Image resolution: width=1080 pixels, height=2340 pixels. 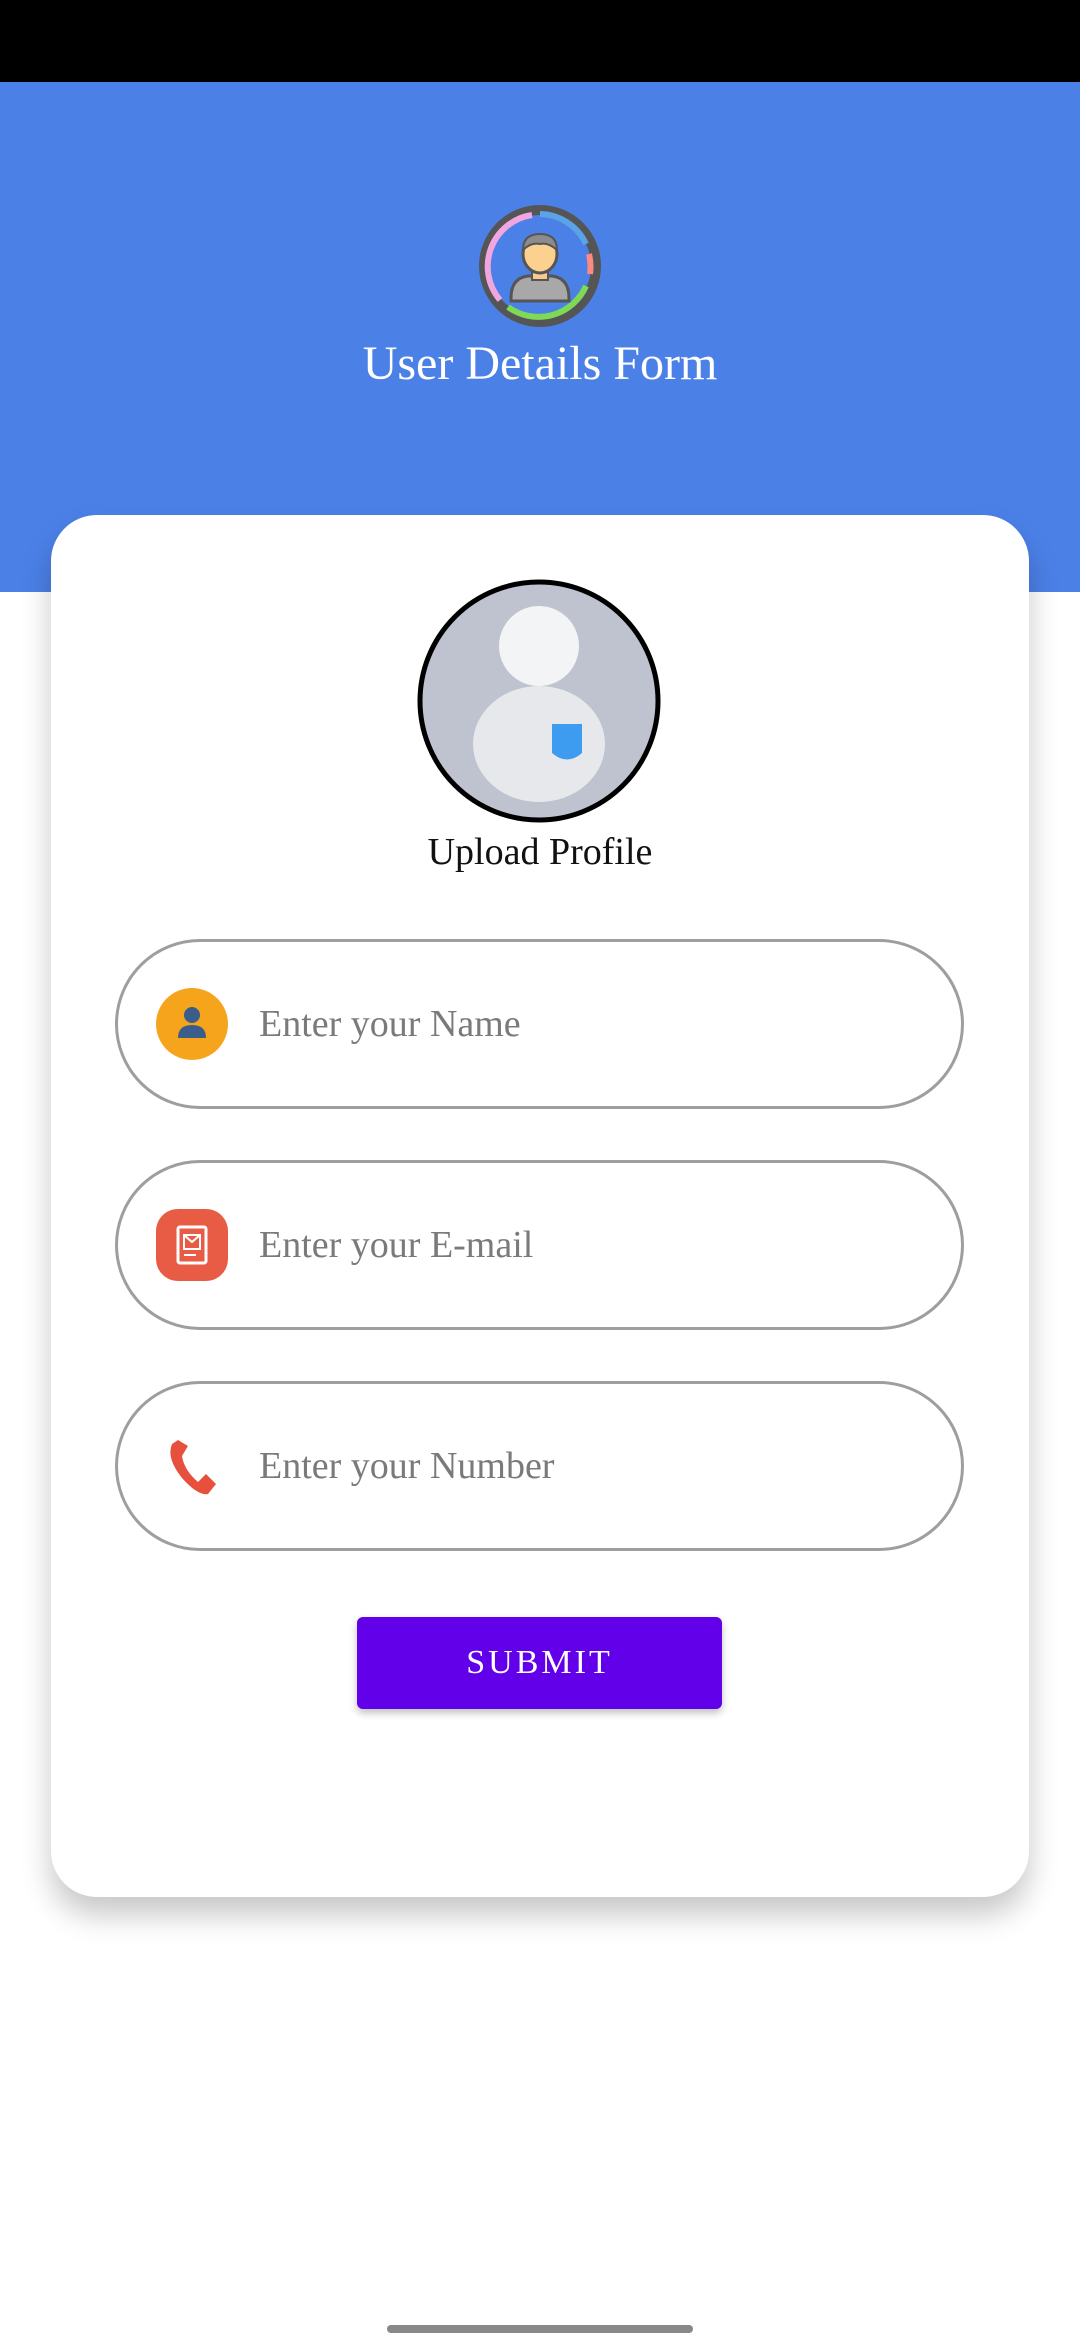 I want to click on page-title: User Details Form, so click(x=540, y=363).